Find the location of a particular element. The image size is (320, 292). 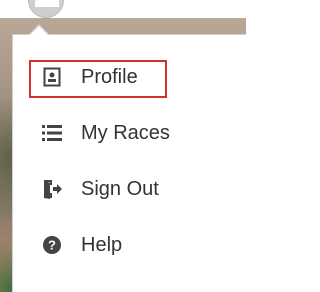

sign-out-icon is located at coordinates (52, 189).